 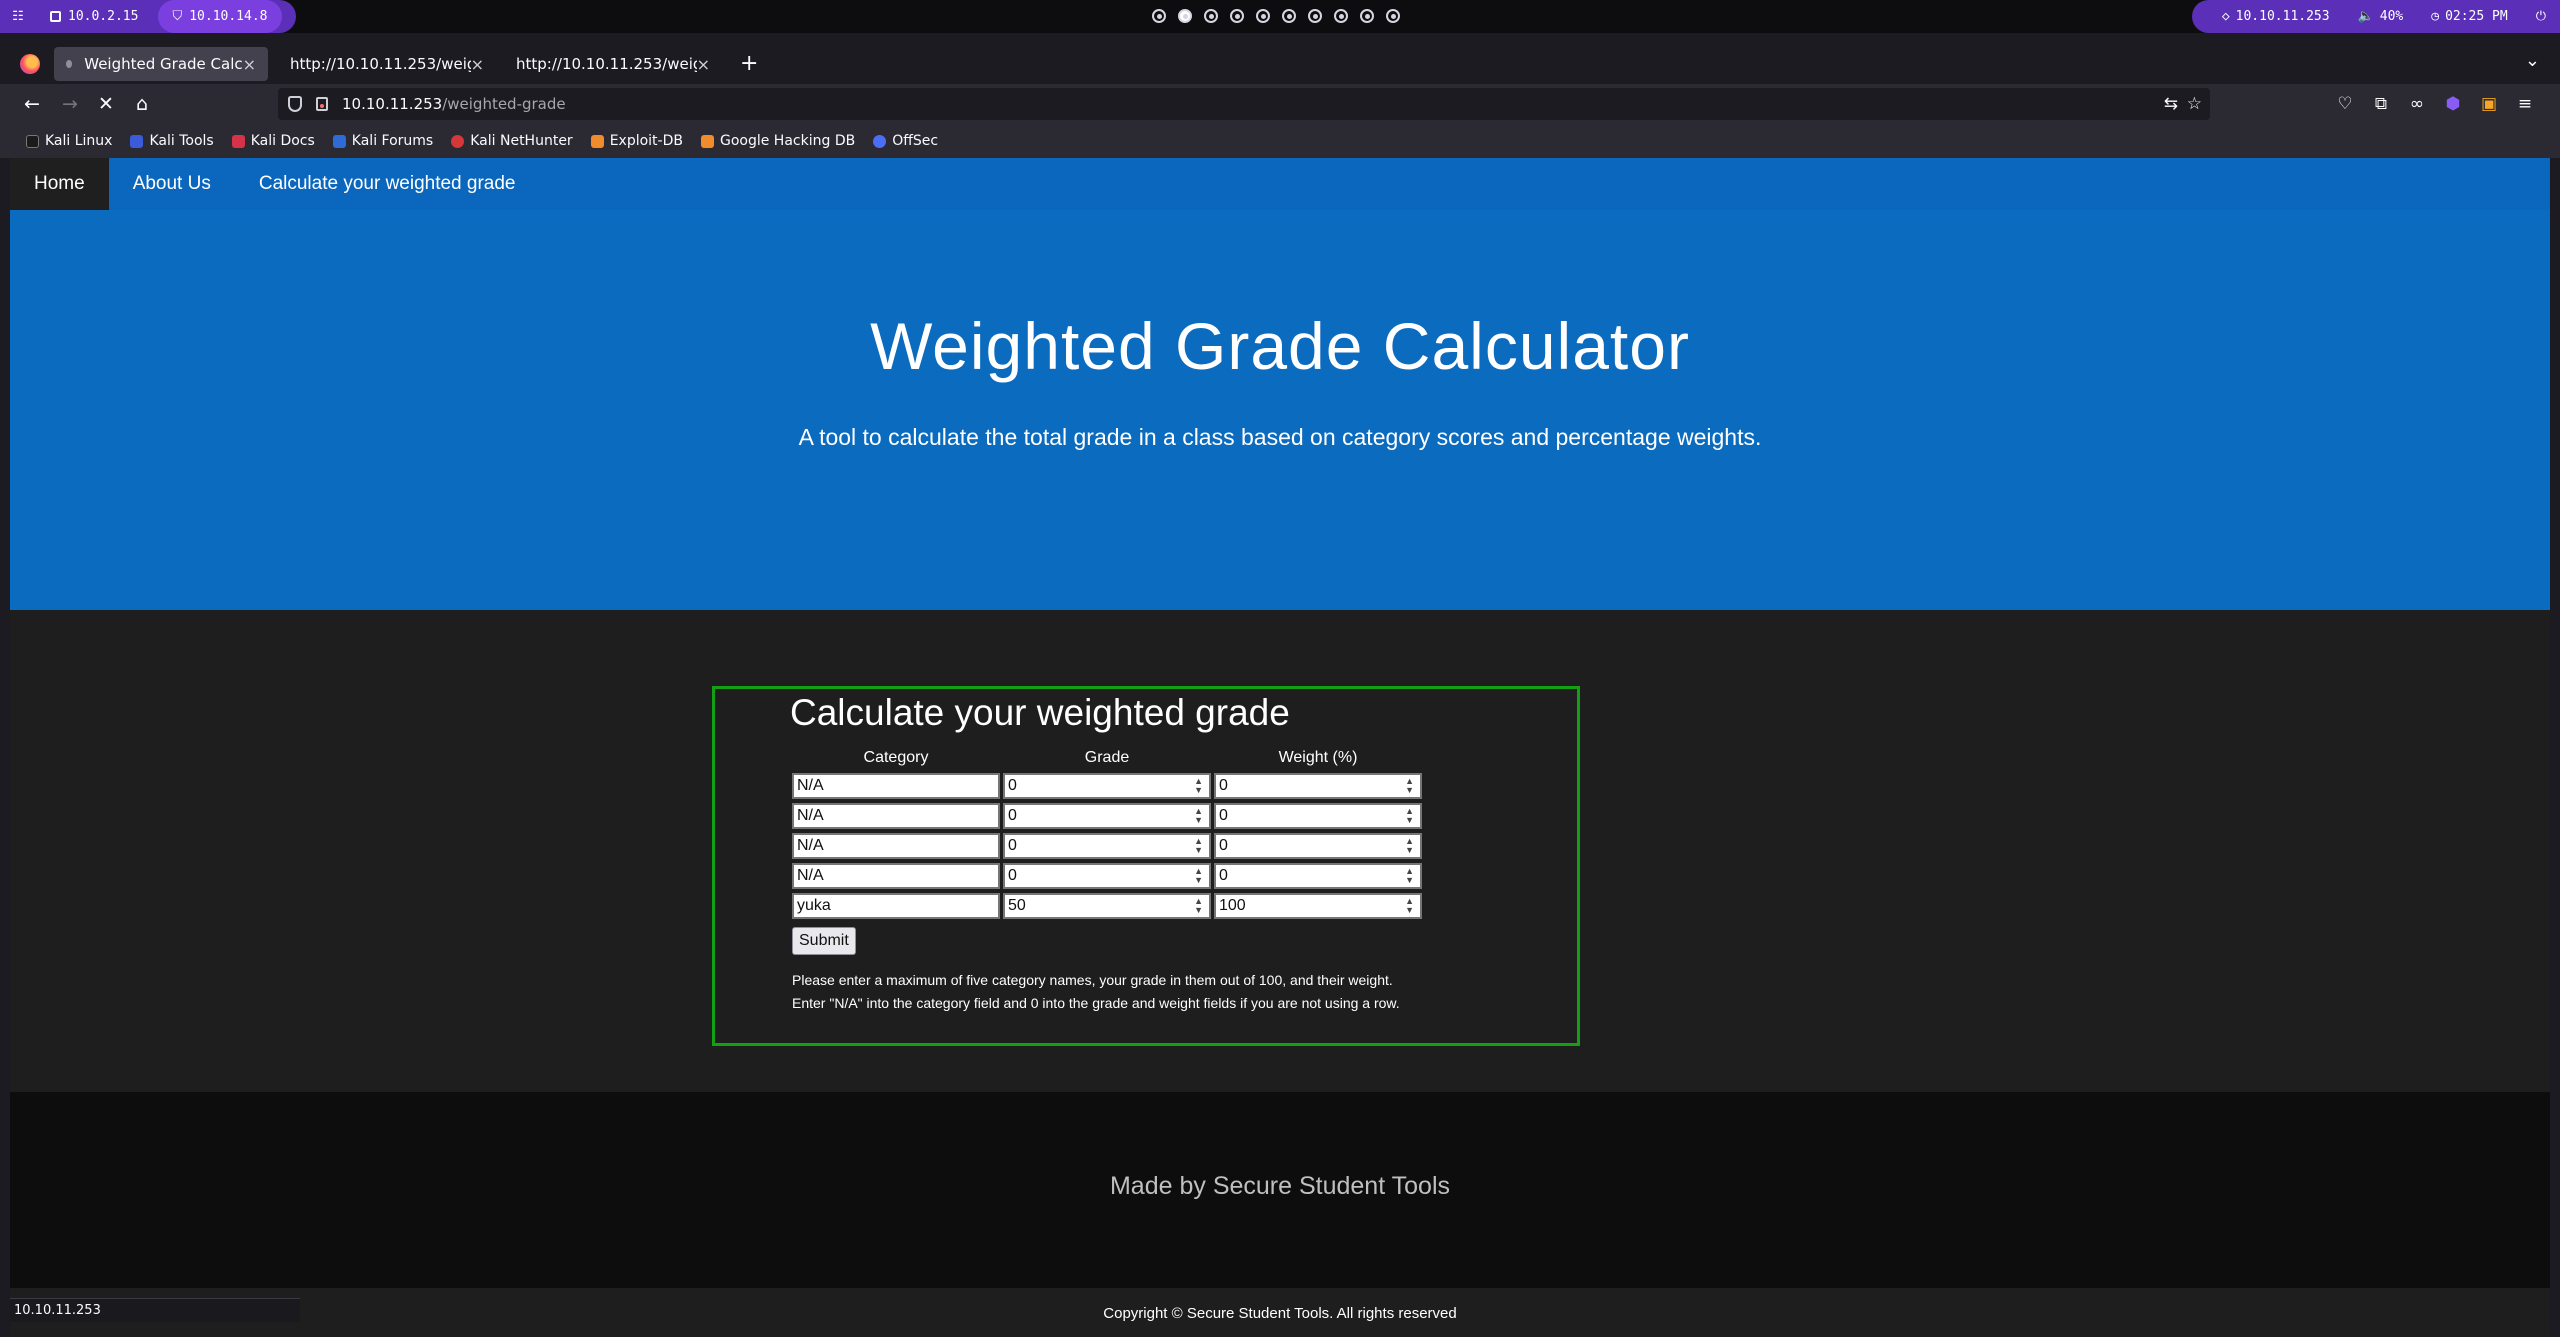 I want to click on app-menu-hamburger-icon: ≡, so click(x=2525, y=104).